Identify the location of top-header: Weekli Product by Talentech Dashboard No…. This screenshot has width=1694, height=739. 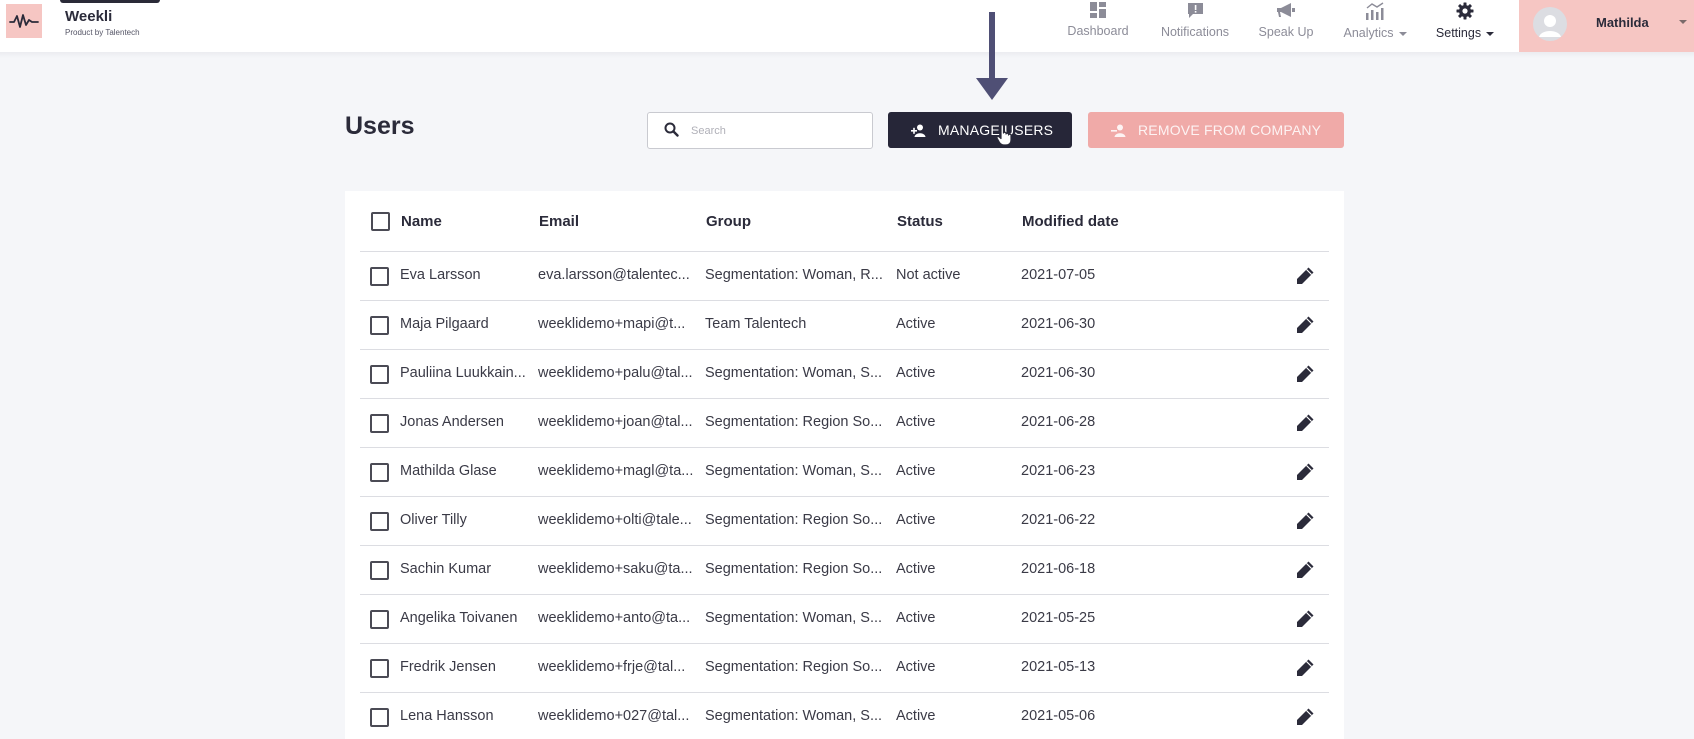
(847, 26).